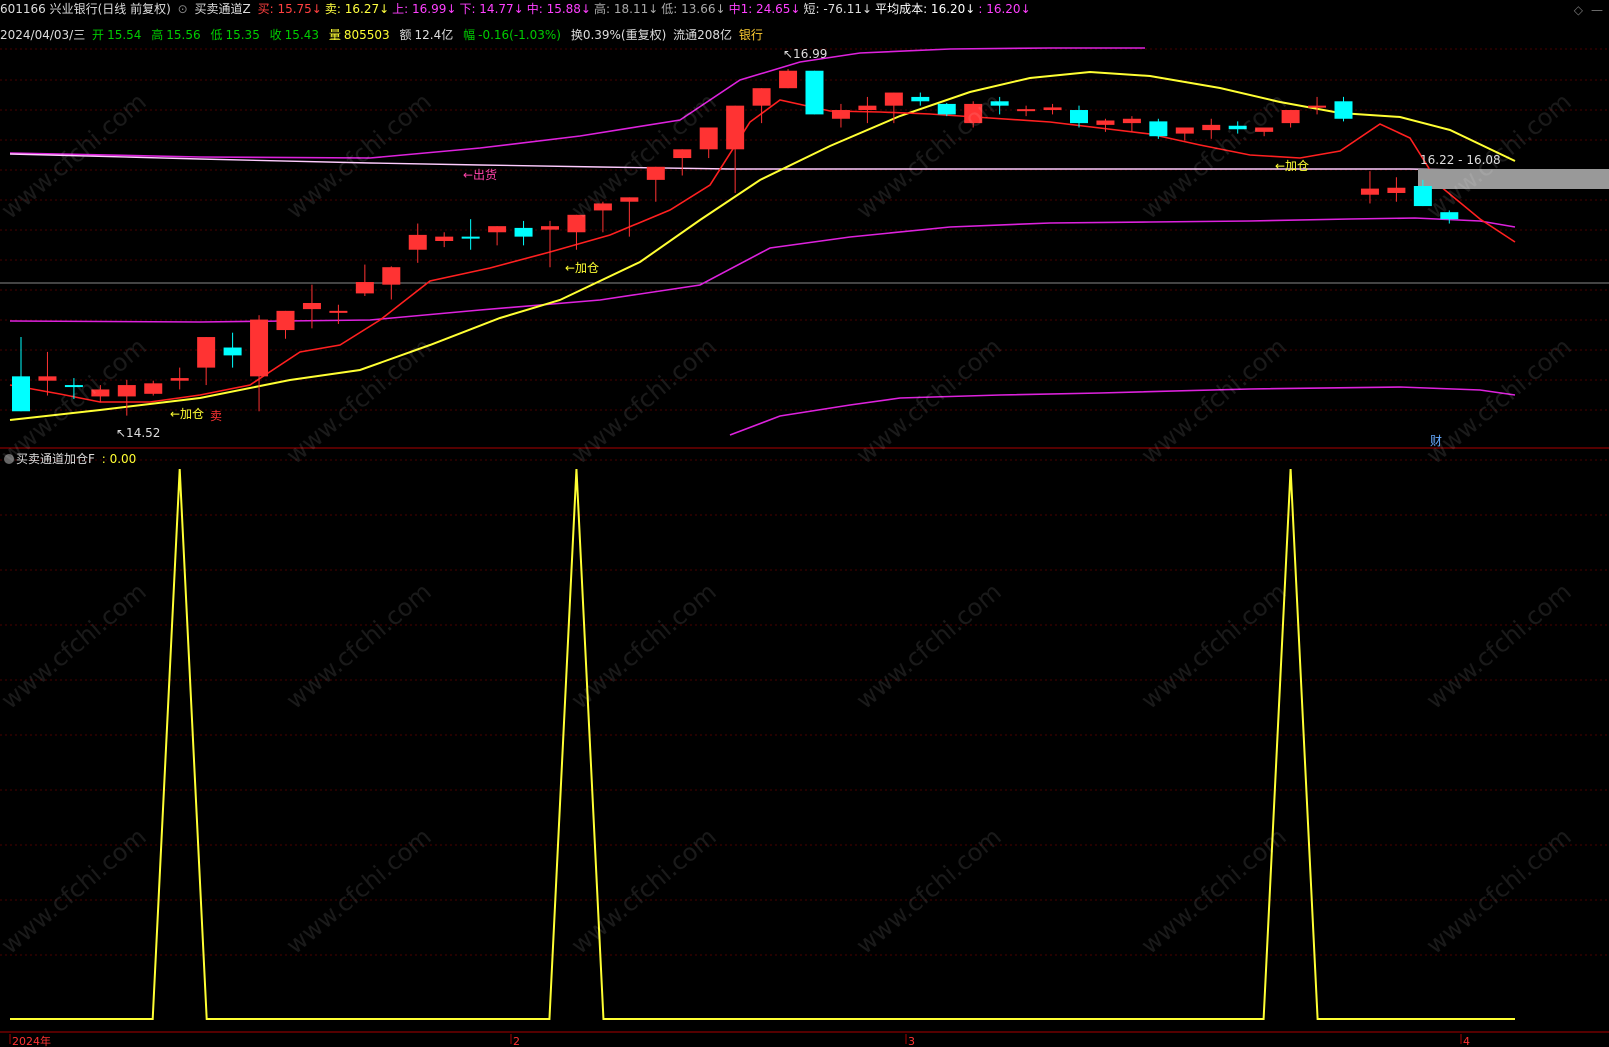  Describe the element at coordinates (55, 459) in the screenshot. I see `lower-indicator-name: 买卖通道加仓F` at that location.